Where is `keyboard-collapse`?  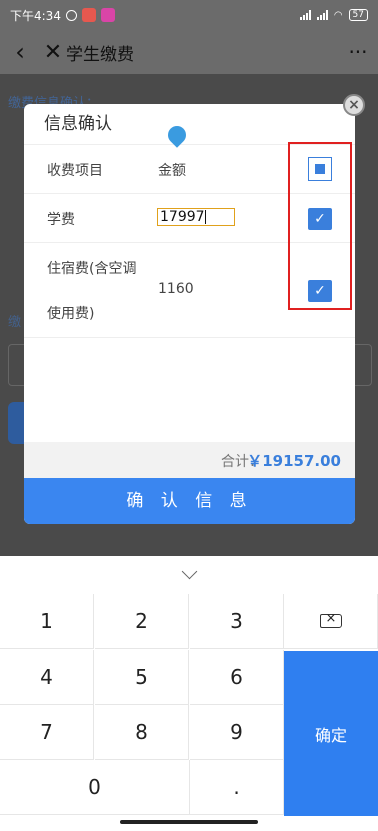
keyboard-collapse is located at coordinates (189, 575).